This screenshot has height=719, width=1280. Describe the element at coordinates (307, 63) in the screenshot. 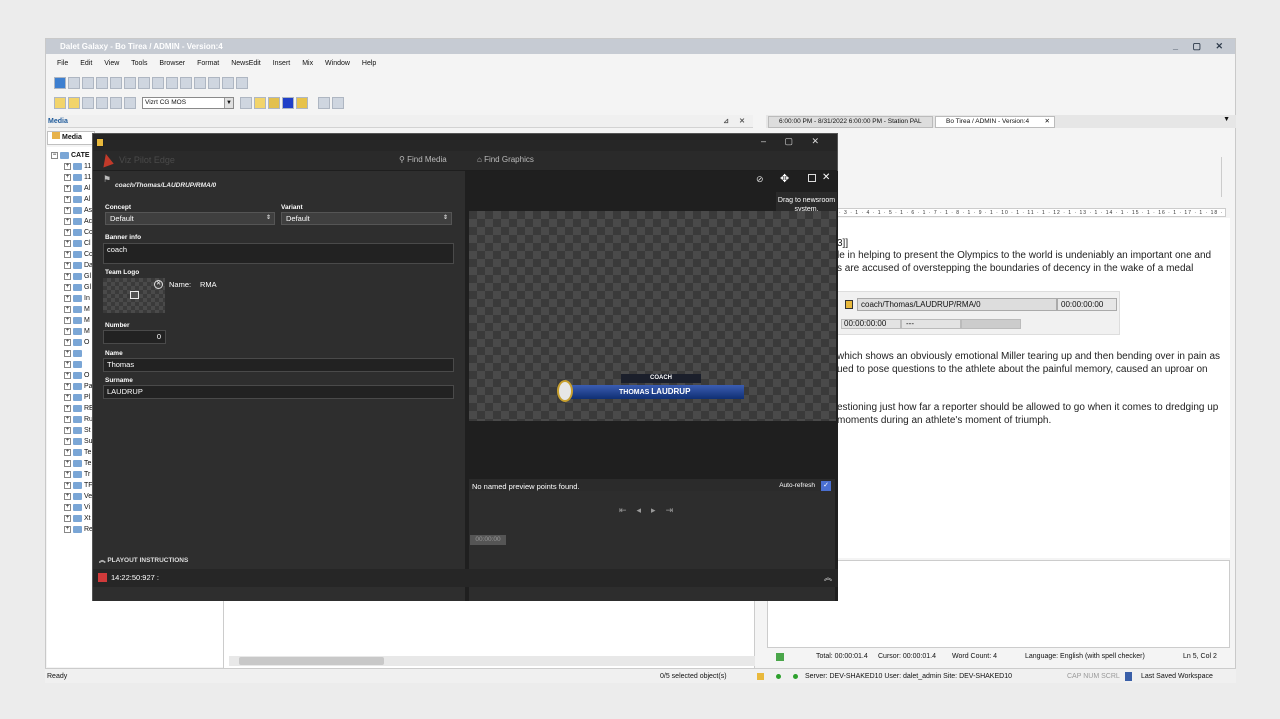

I see `menu-mix: Mix` at that location.